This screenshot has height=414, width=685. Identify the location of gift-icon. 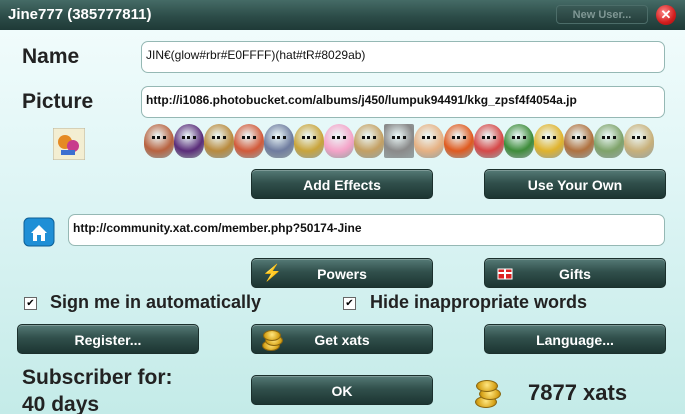
(505, 274).